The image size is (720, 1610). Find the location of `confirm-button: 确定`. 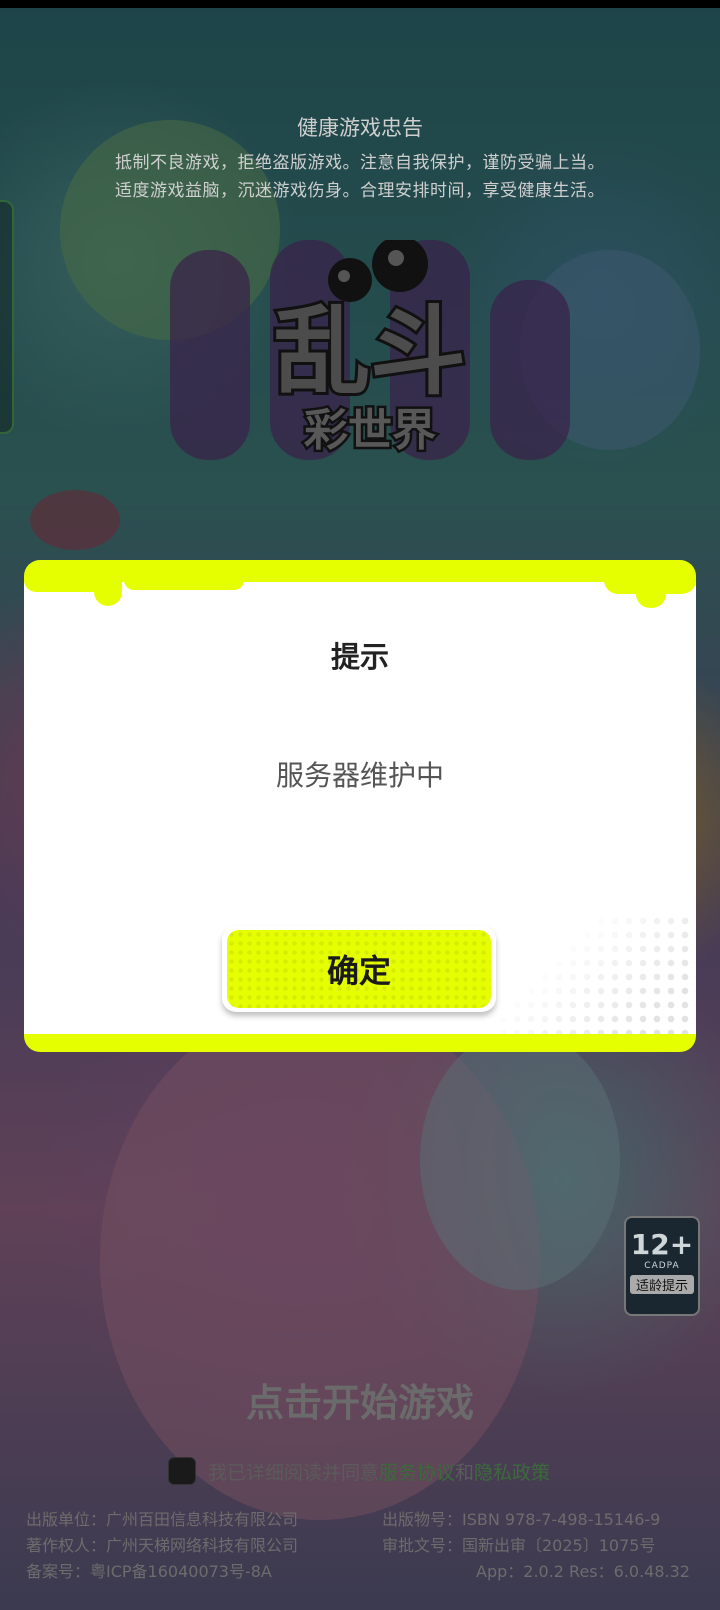

confirm-button: 确定 is located at coordinates (359, 969).